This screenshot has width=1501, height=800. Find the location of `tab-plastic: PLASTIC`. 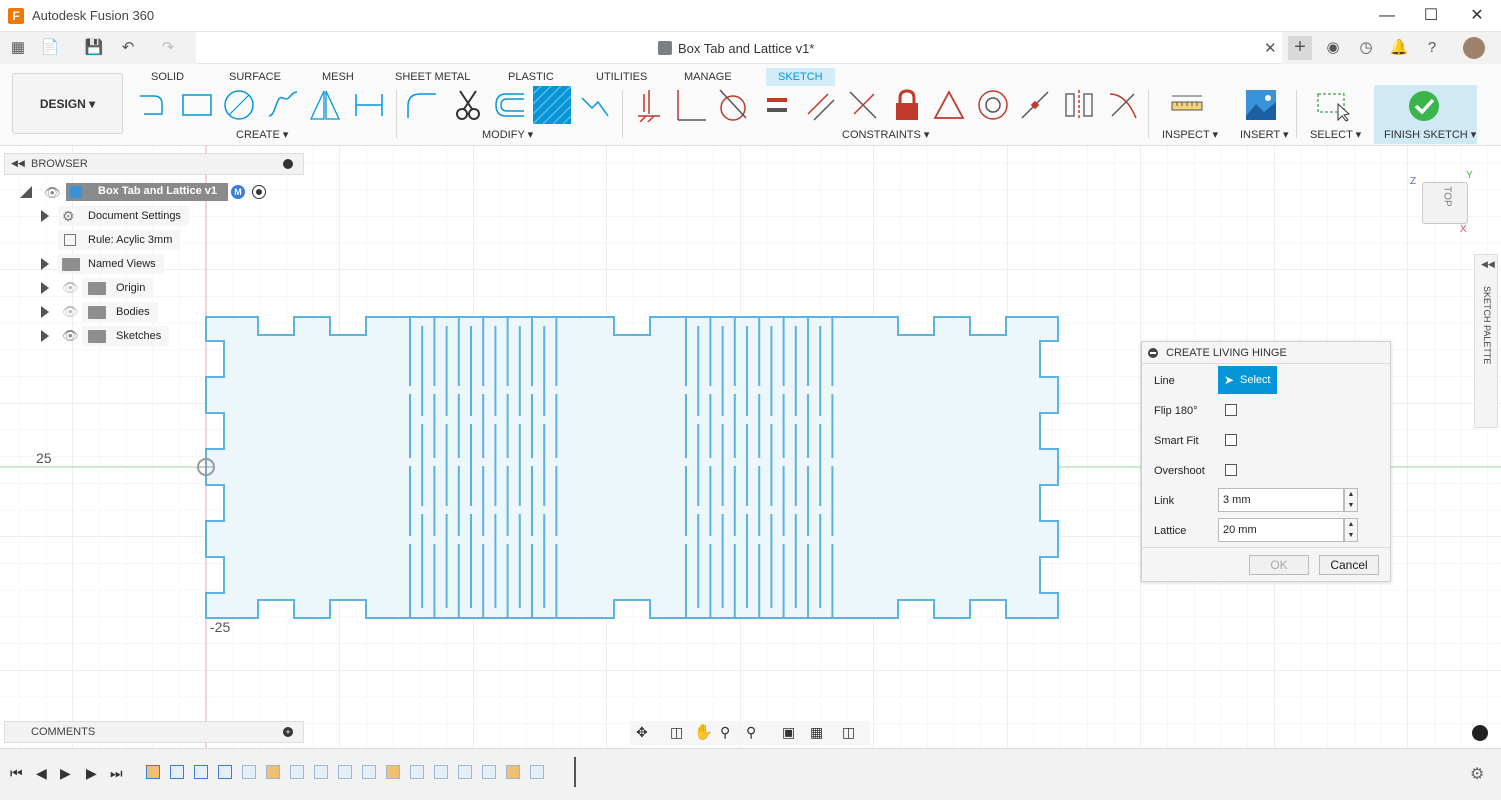

tab-plastic: PLASTIC is located at coordinates (531, 77).